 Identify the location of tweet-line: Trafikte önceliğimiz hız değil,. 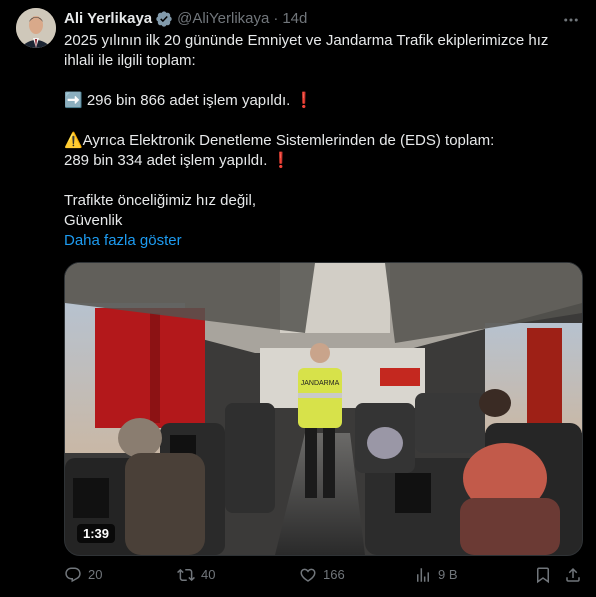
(160, 200).